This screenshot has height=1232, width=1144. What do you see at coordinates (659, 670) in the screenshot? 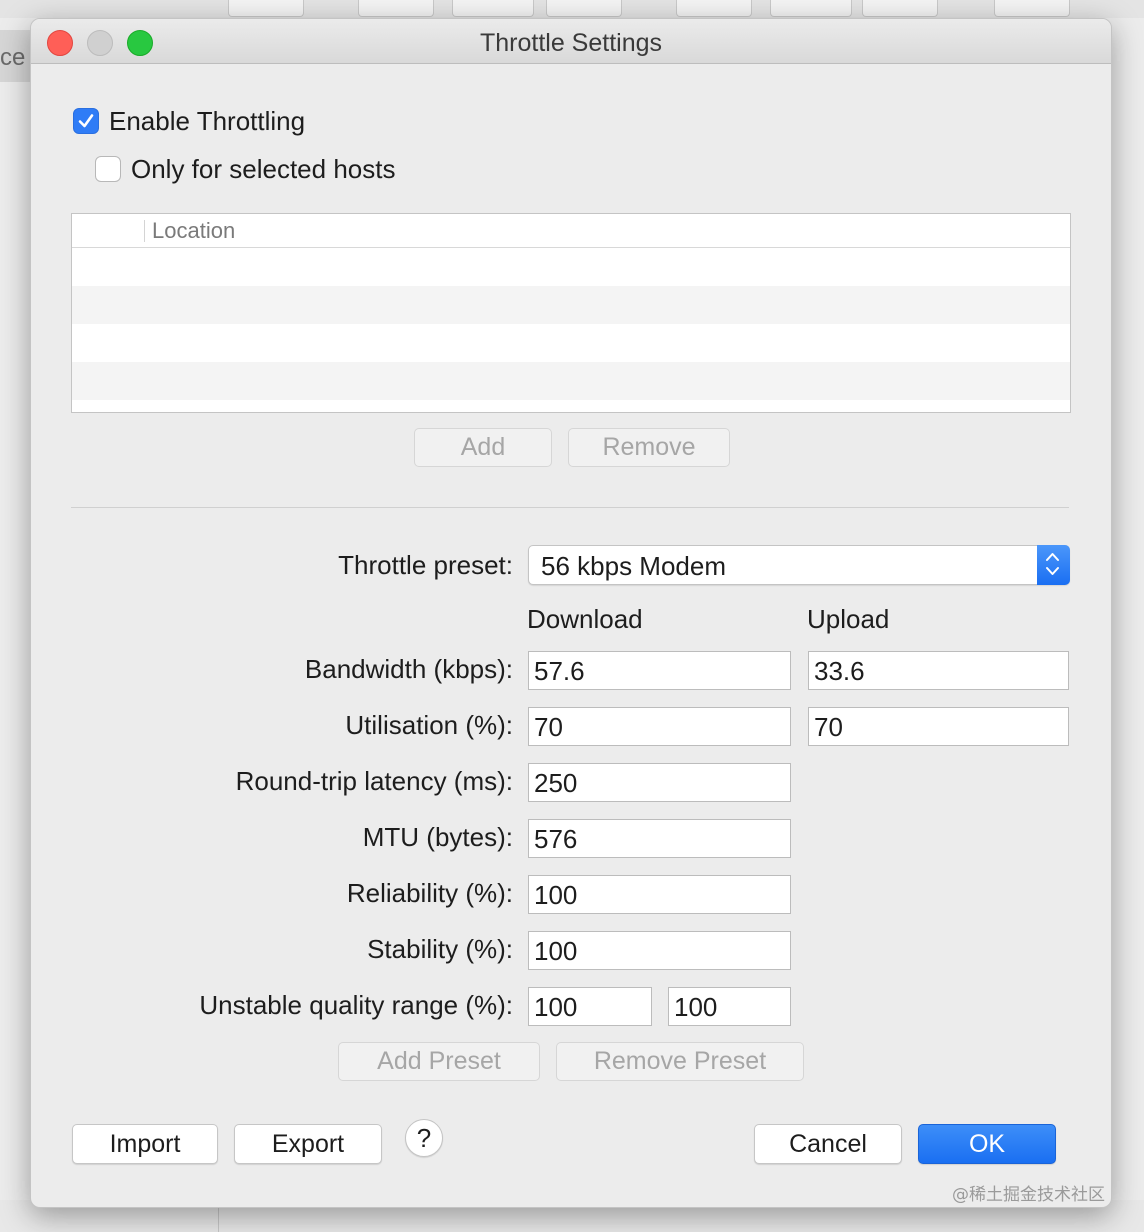
I see `bandwidth-download-field: 57.6` at bounding box center [659, 670].